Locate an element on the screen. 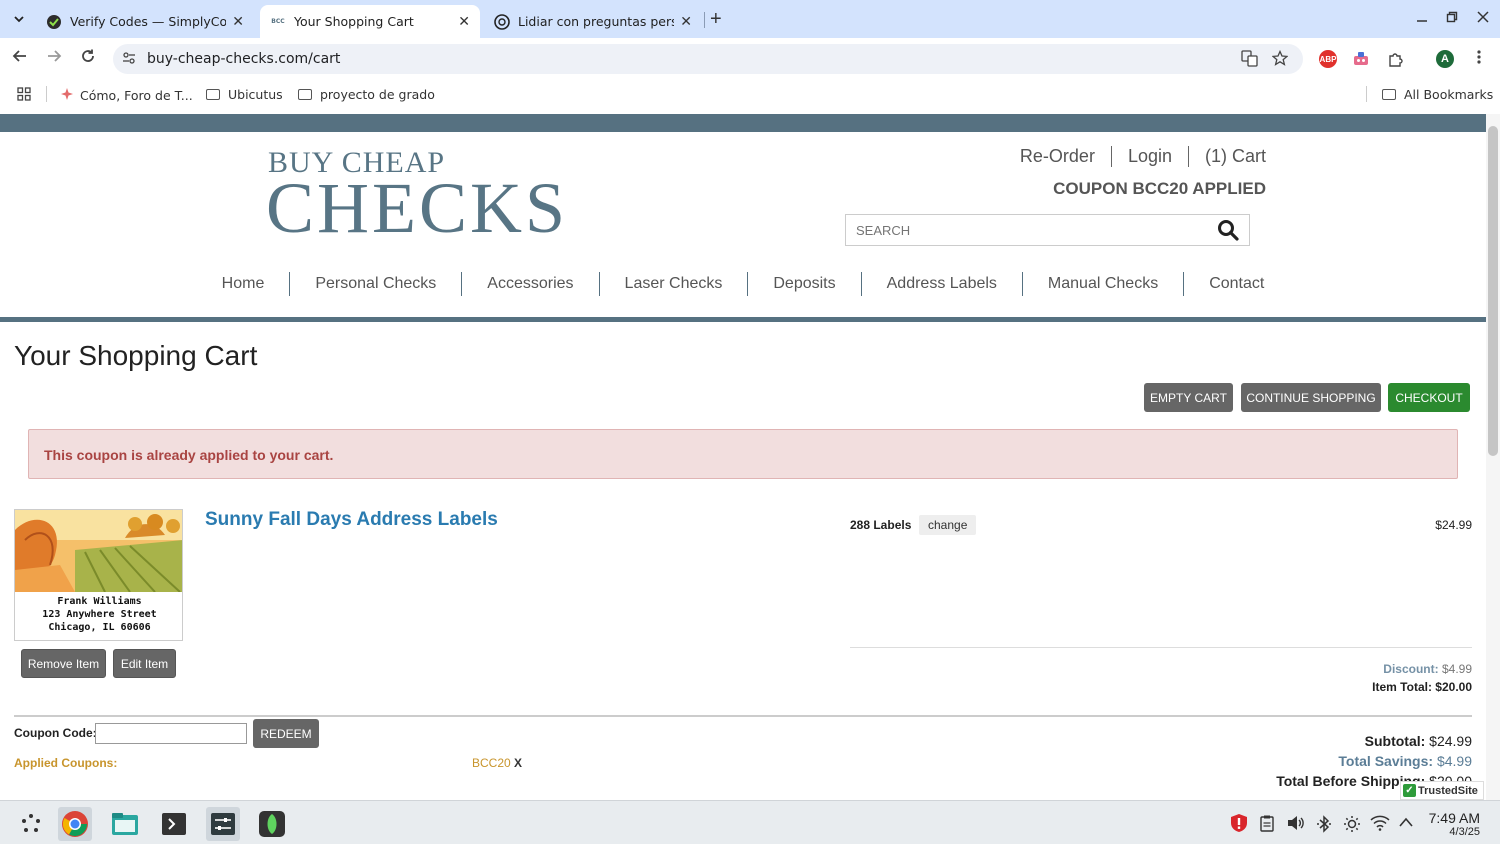 The width and height of the screenshot is (1500, 844). header-links: Re-Order Login (1) Cart is located at coordinates (1135, 156).